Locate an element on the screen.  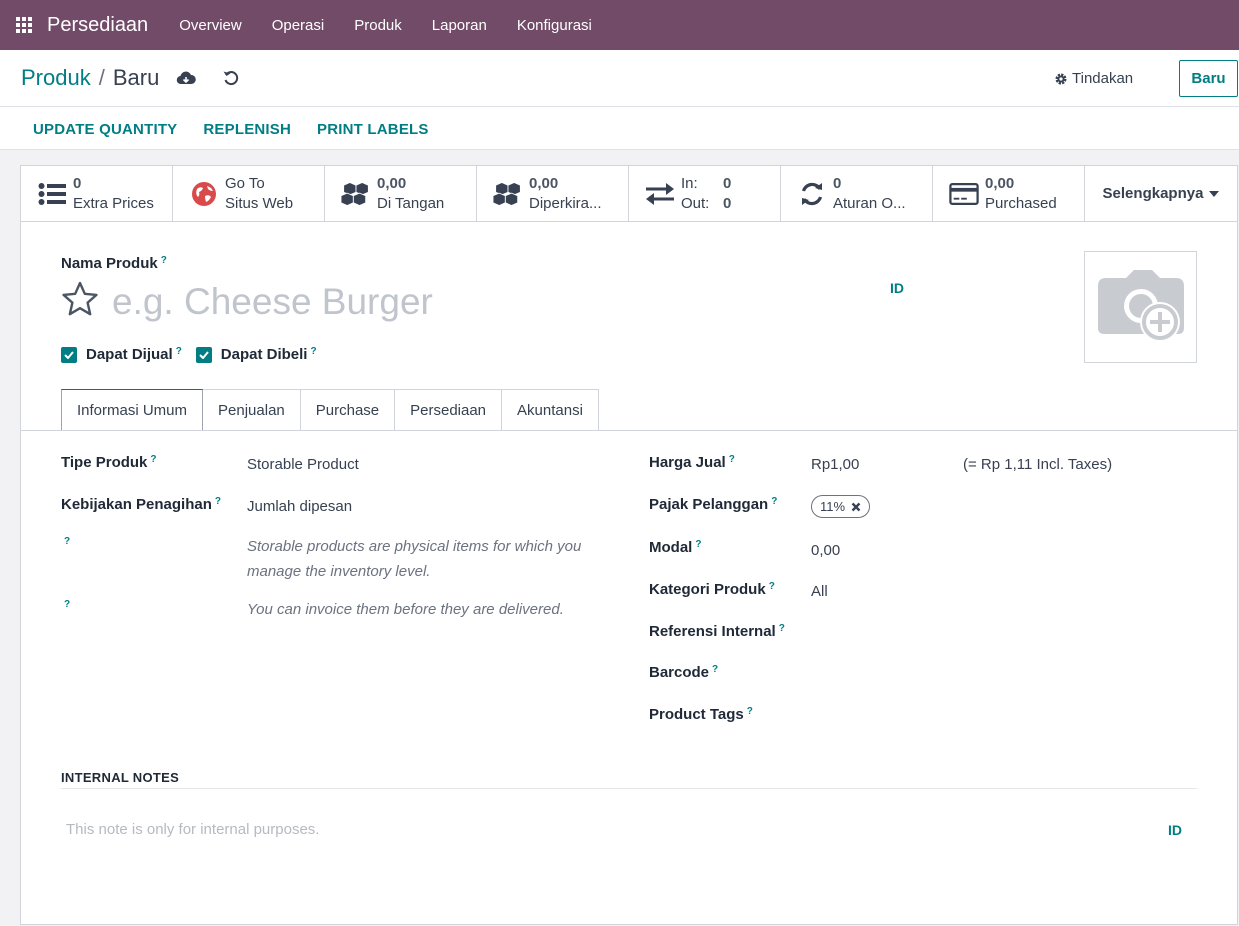
name-translation-button: ID is located at coordinates (897, 288).